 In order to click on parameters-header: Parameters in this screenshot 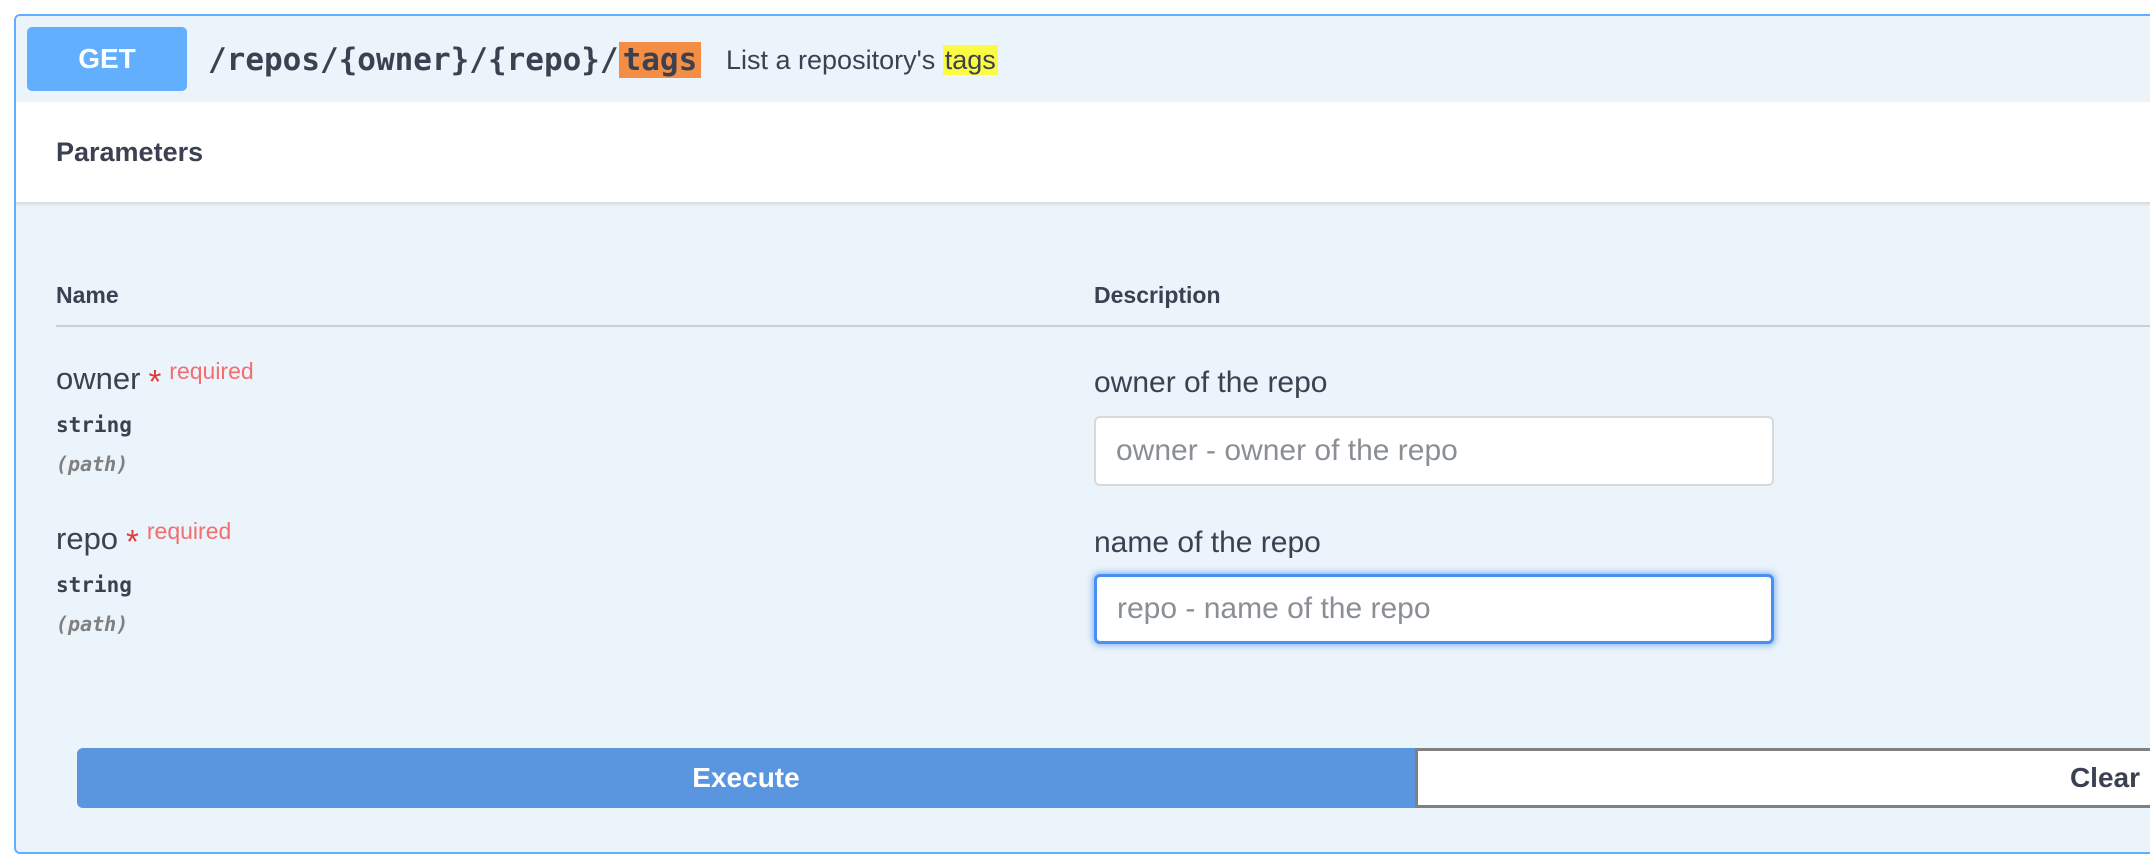, I will do `click(1083, 152)`.